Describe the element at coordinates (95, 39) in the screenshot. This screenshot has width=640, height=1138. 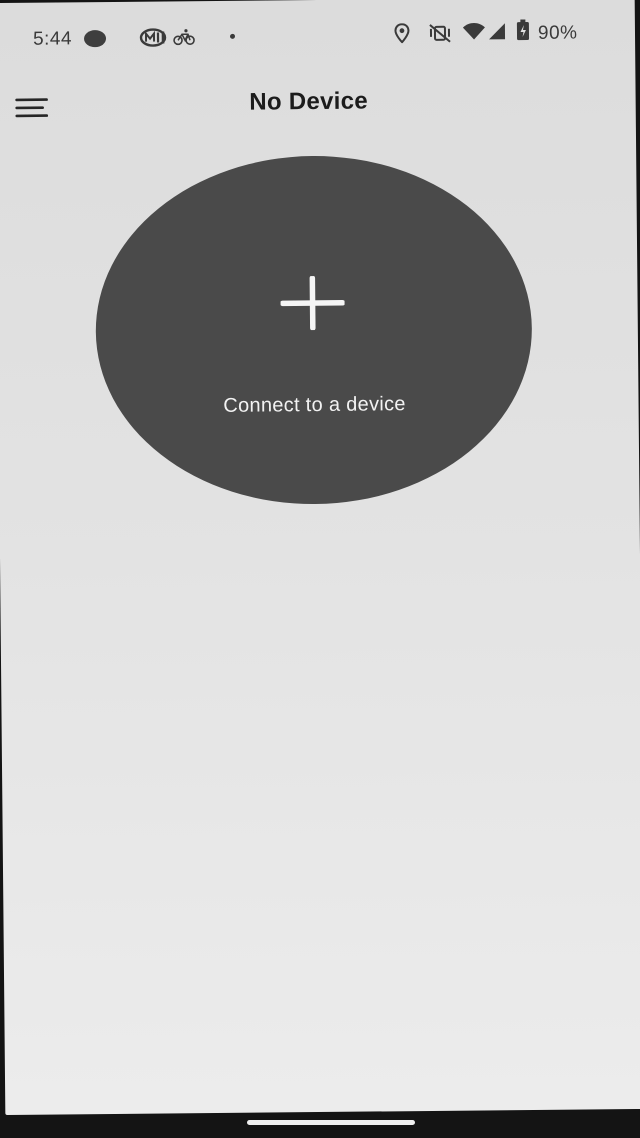
I see `notification-dot-icon` at that location.